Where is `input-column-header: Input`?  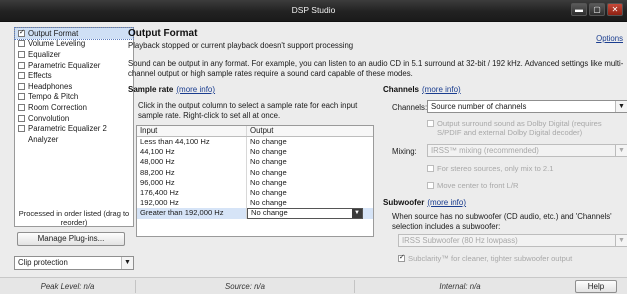
input-column-header: Input is located at coordinates (192, 131).